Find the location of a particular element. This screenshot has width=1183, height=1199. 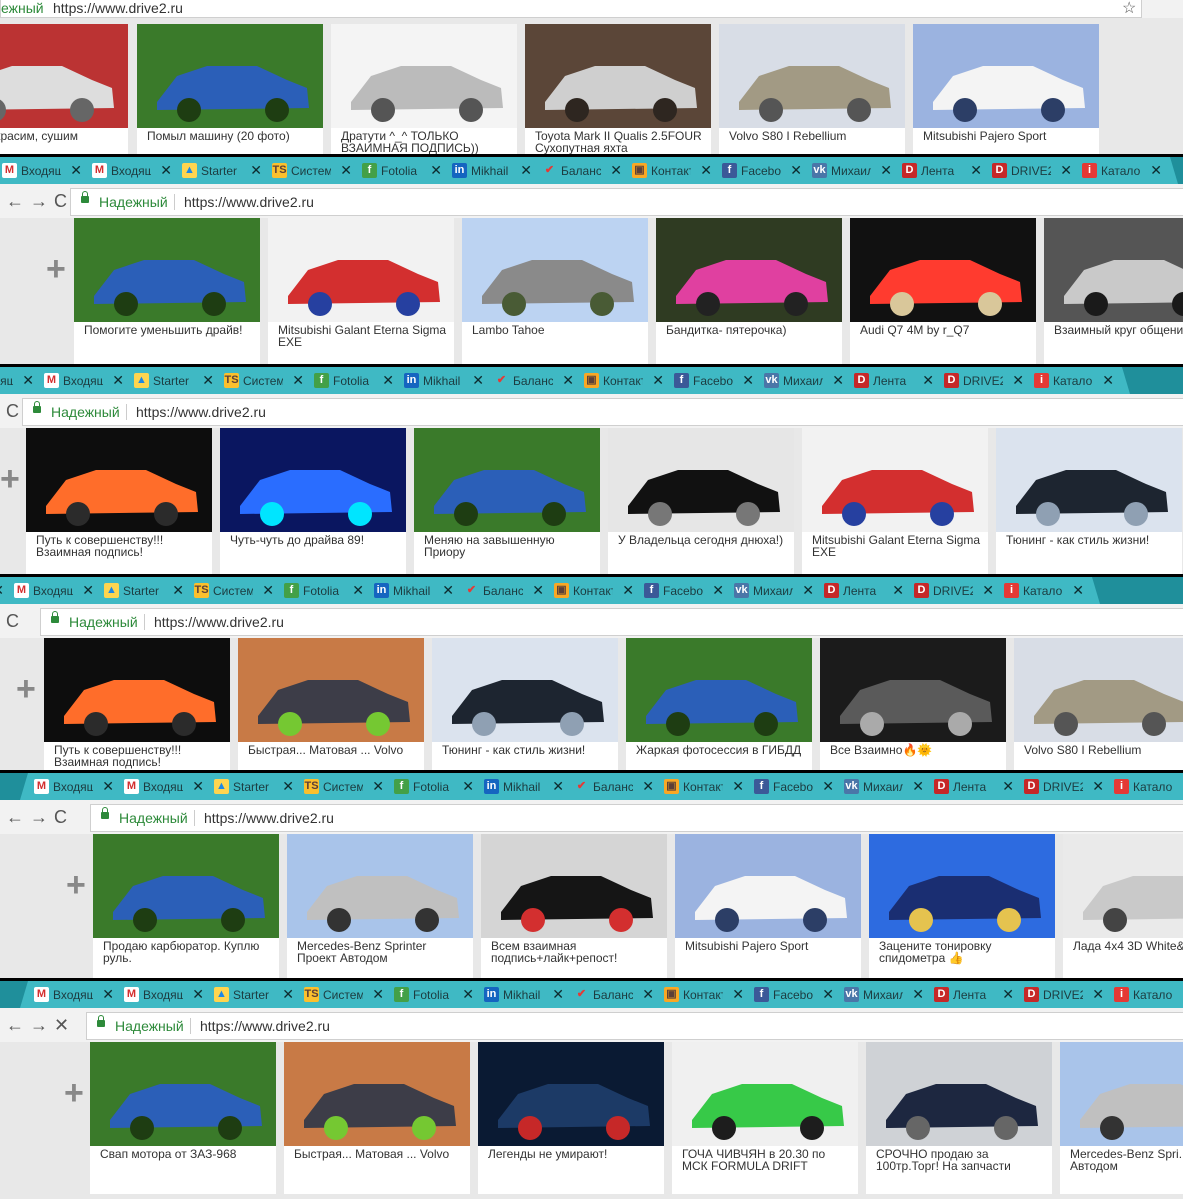

card-caption: СРОЧНО продаю за 100тр.Торг! На запчасти is located at coordinates (961, 1160).